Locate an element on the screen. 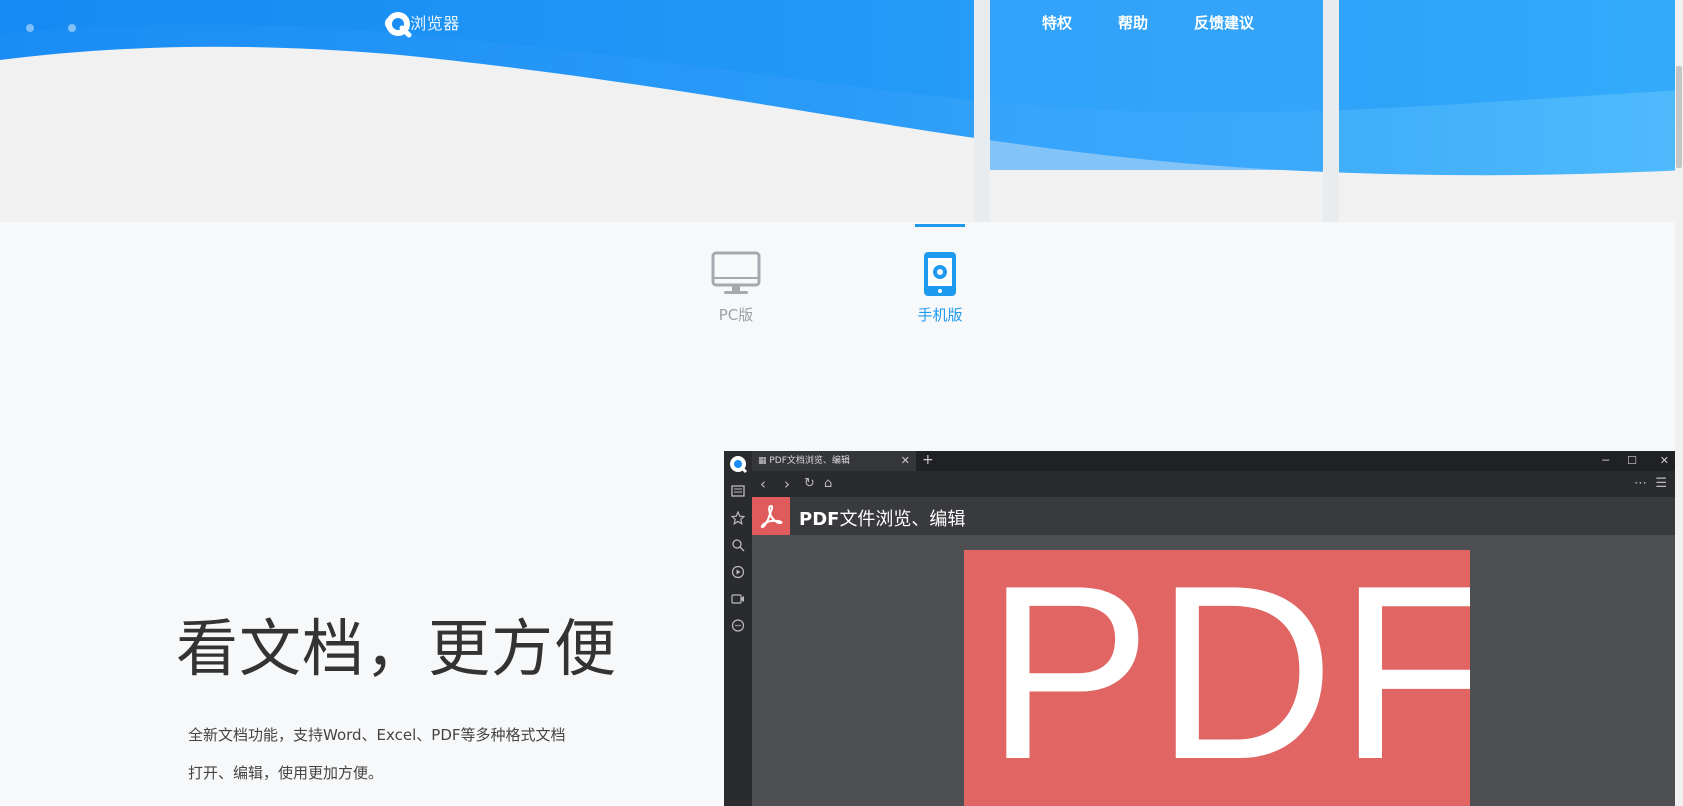 The width and height of the screenshot is (1683, 806). close-icon: ✕ is located at coordinates (905, 461).